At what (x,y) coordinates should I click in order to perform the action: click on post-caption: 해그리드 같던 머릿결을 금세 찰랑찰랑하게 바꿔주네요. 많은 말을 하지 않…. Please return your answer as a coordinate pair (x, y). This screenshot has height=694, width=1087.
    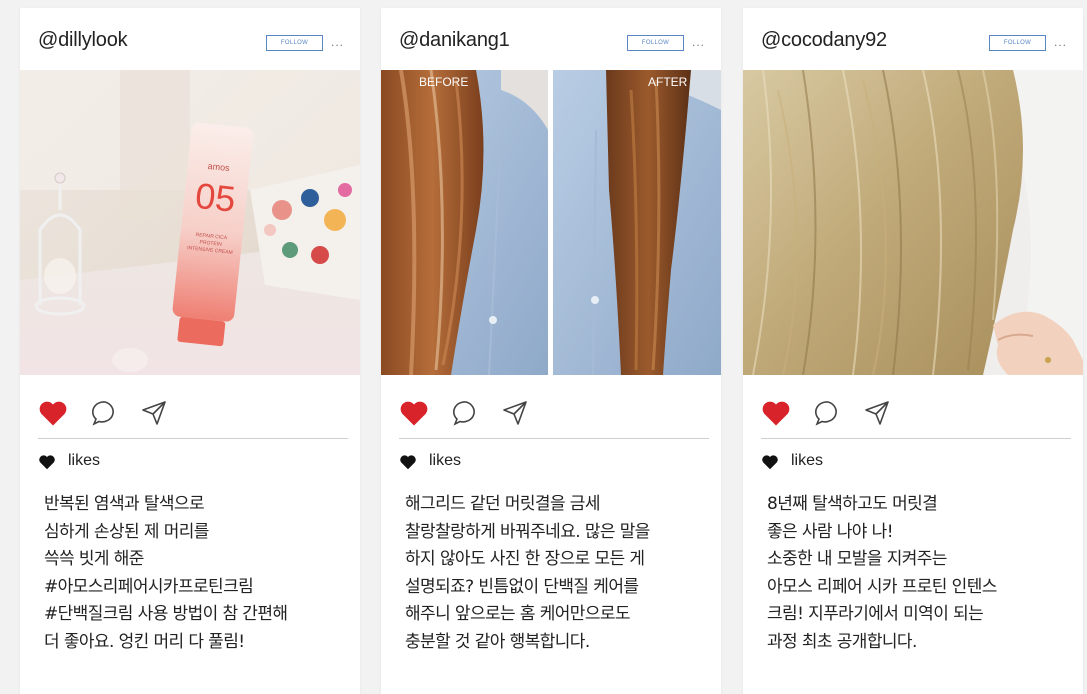
    Looking at the image, I should click on (527, 573).